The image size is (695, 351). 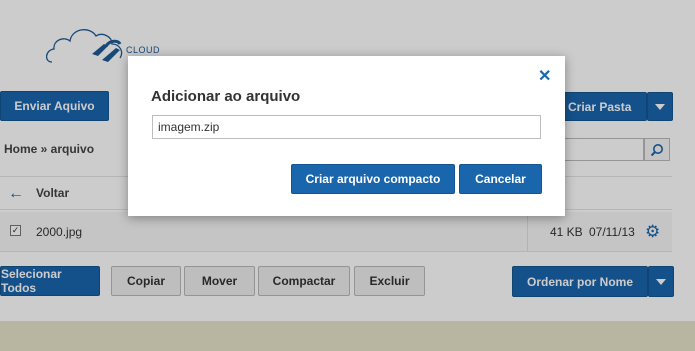 I want to click on archive-name-input, so click(x=346, y=127).